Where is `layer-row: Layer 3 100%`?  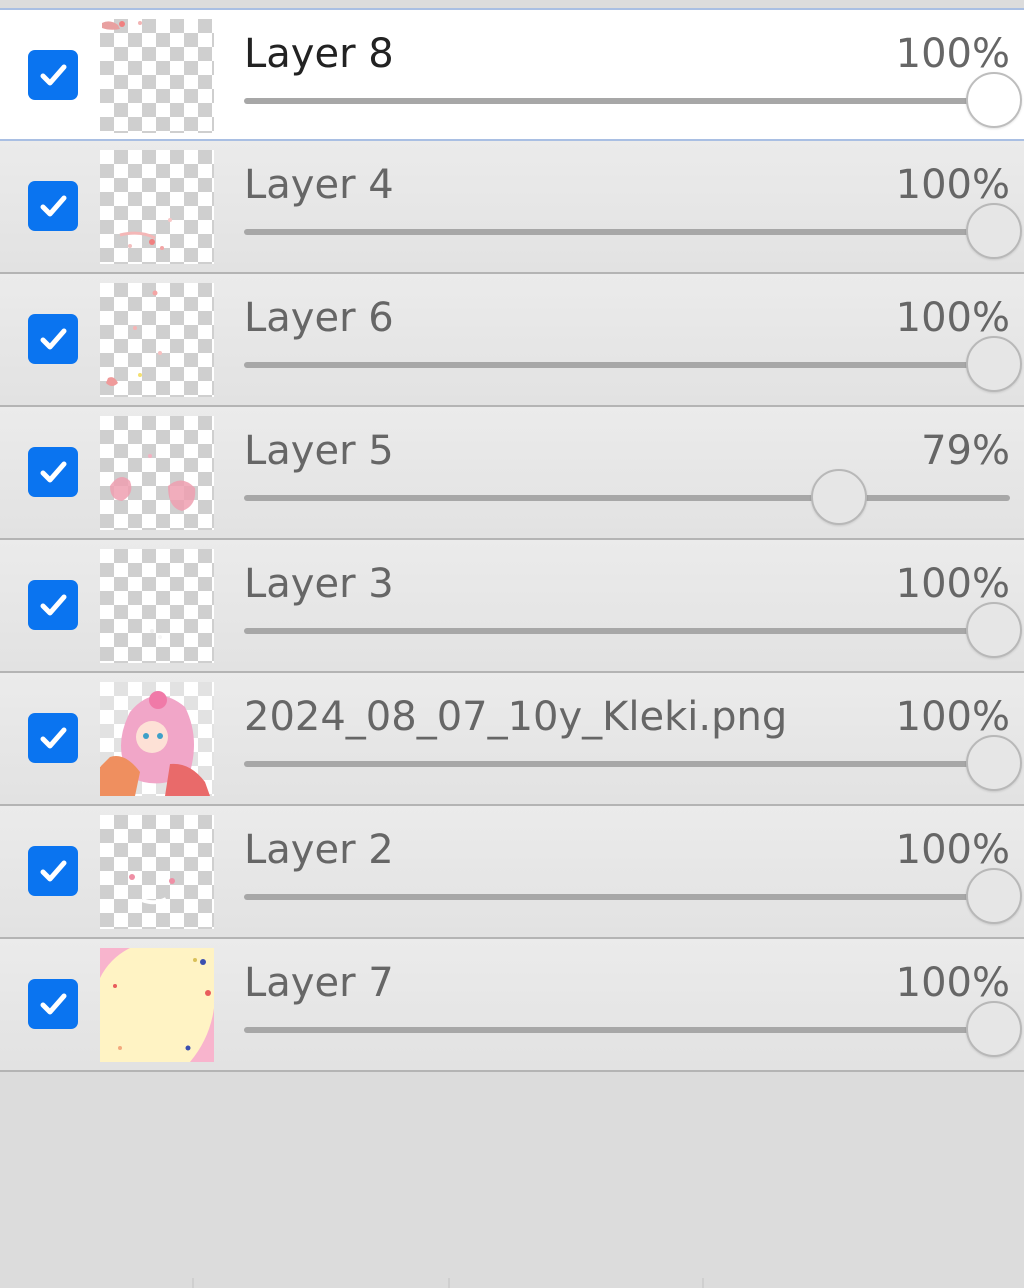
layer-row: Layer 3 100% is located at coordinates (512, 606).